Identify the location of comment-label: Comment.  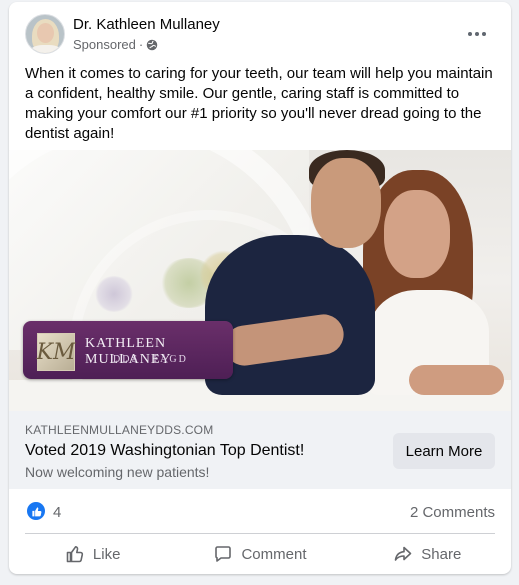
(274, 554).